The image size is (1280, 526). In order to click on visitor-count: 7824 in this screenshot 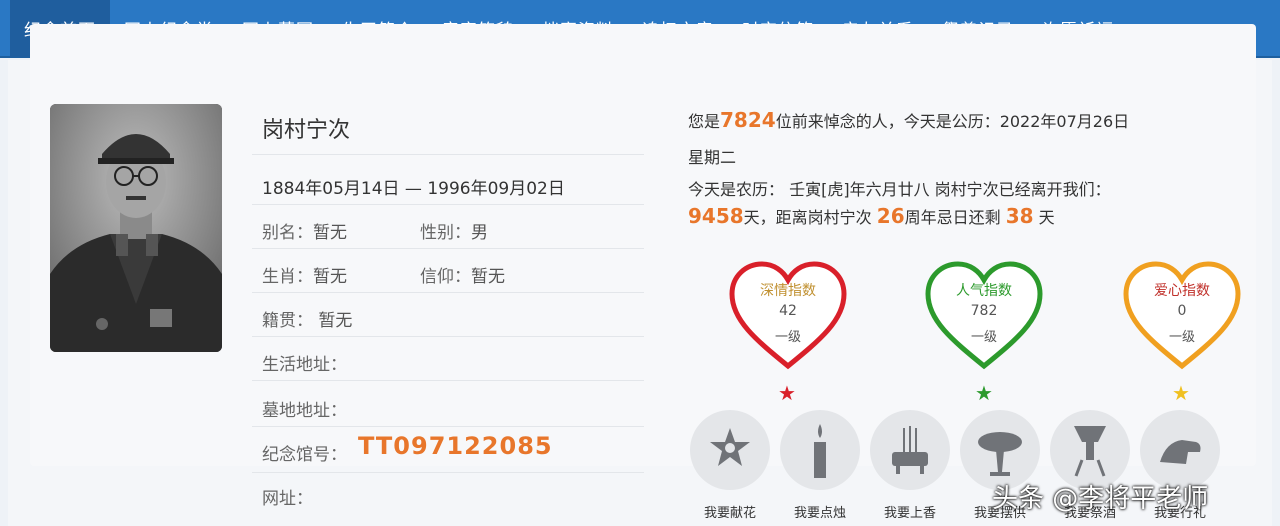, I will do `click(748, 120)`.